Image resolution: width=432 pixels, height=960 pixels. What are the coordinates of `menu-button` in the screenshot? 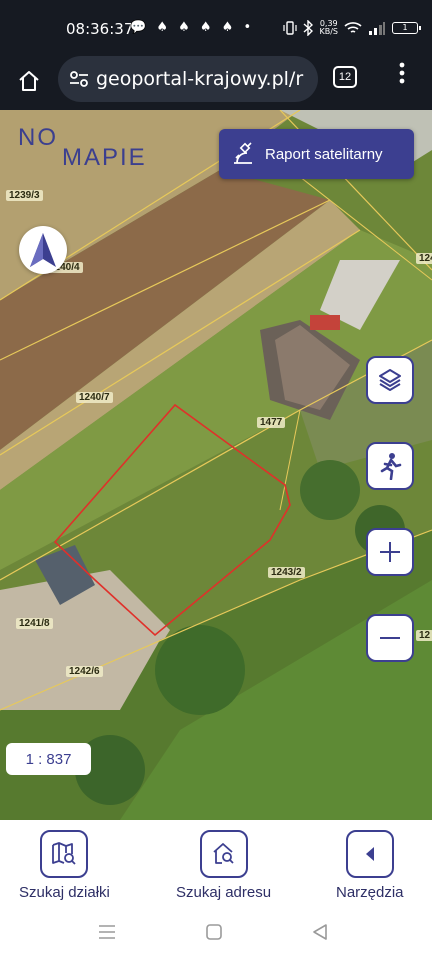 It's located at (402, 77).